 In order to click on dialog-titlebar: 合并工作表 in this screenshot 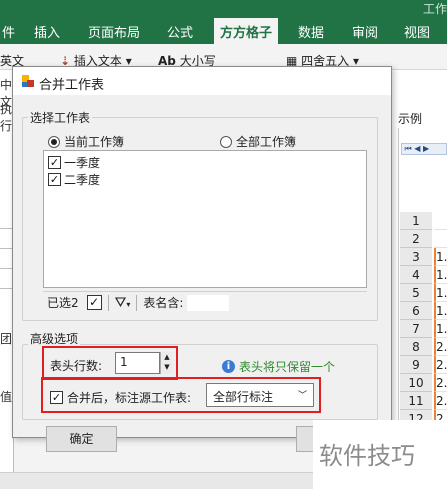, I will do `click(202, 81)`.